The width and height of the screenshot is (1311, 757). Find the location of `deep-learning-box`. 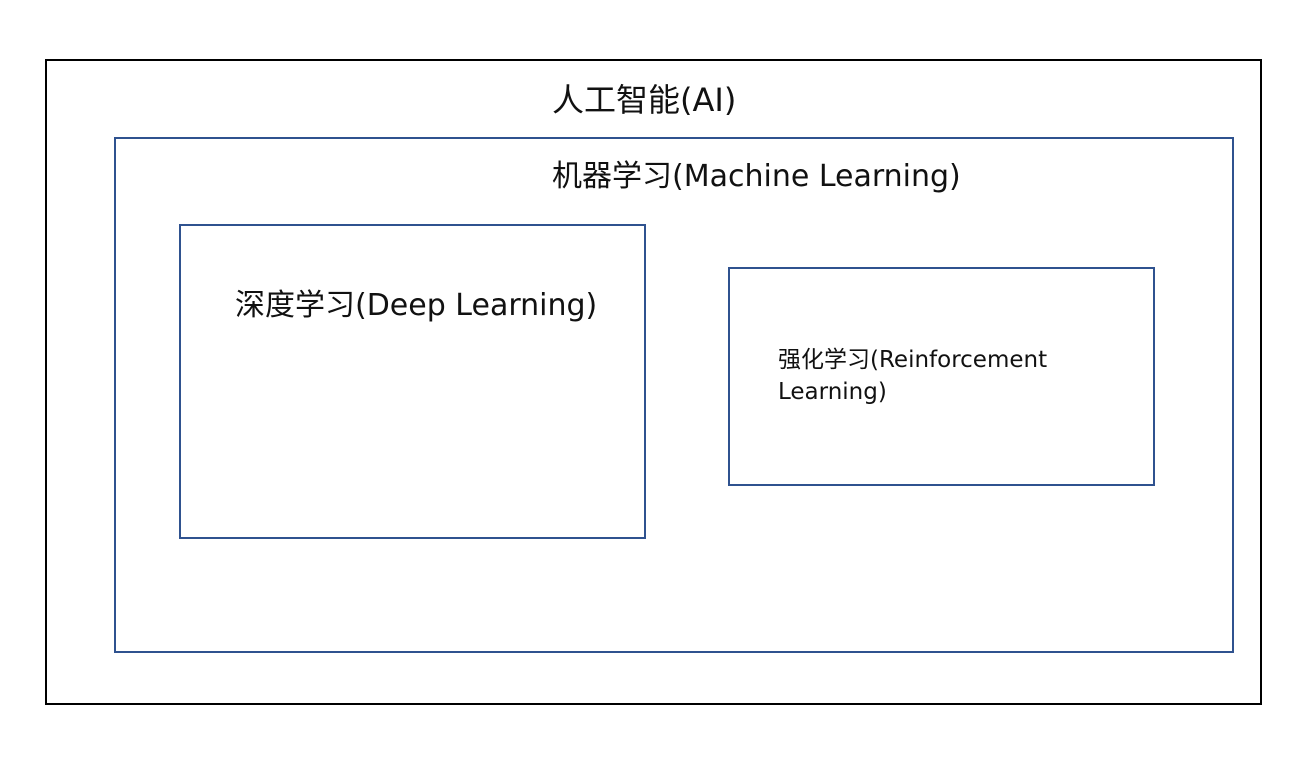

deep-learning-box is located at coordinates (412, 381).